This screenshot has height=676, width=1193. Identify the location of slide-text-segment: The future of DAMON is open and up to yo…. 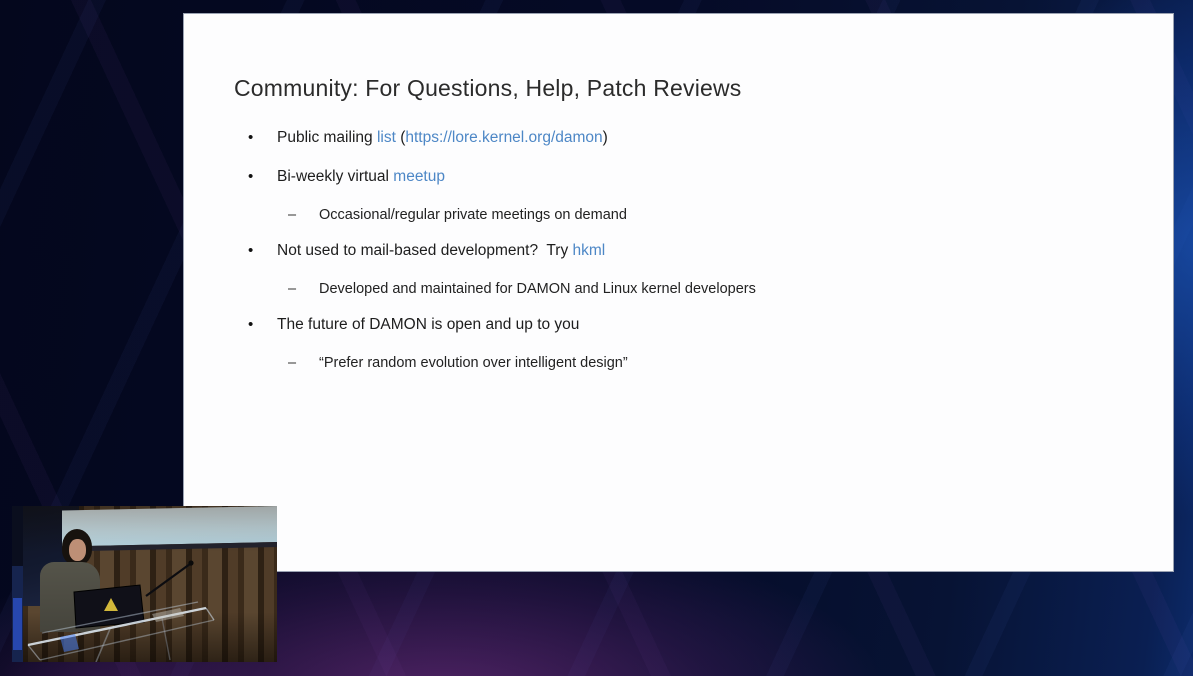
(428, 324).